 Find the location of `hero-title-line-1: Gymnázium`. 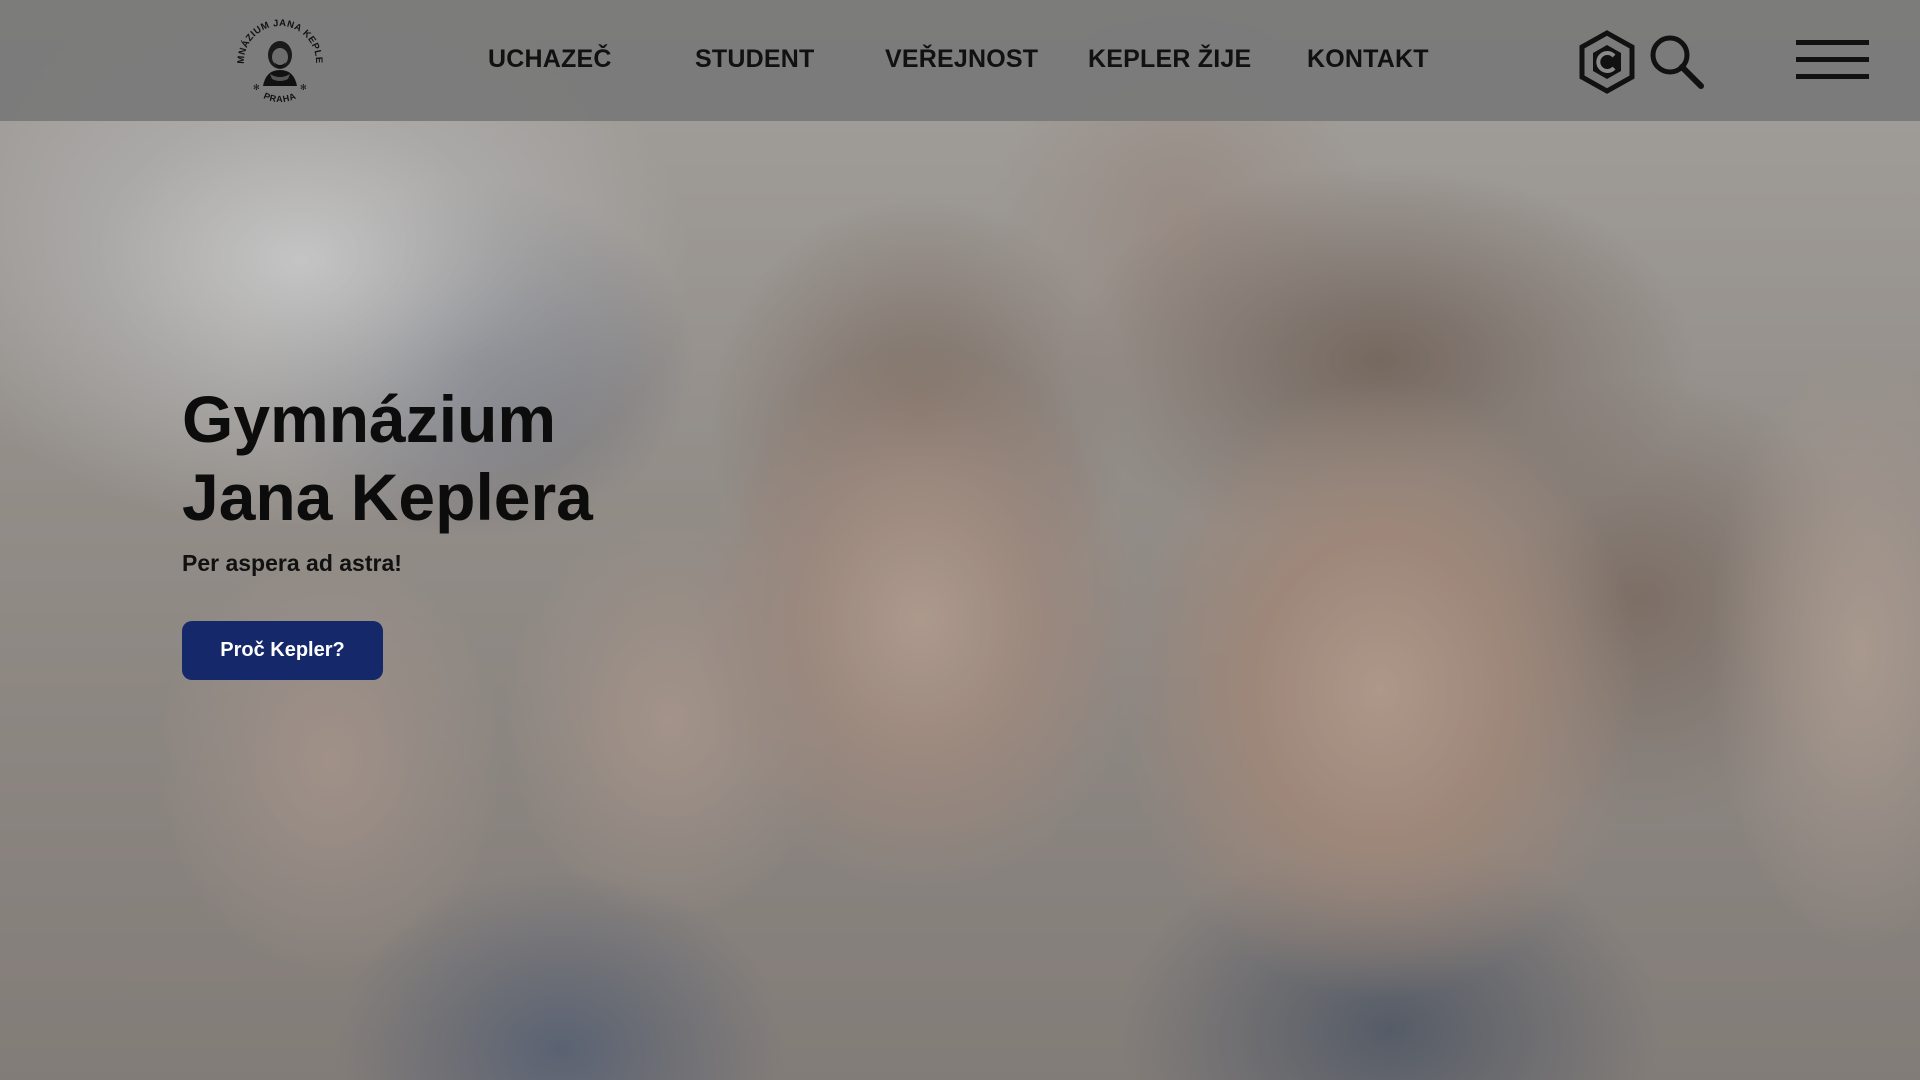

hero-title-line-1: Gymnázium is located at coordinates (369, 419).